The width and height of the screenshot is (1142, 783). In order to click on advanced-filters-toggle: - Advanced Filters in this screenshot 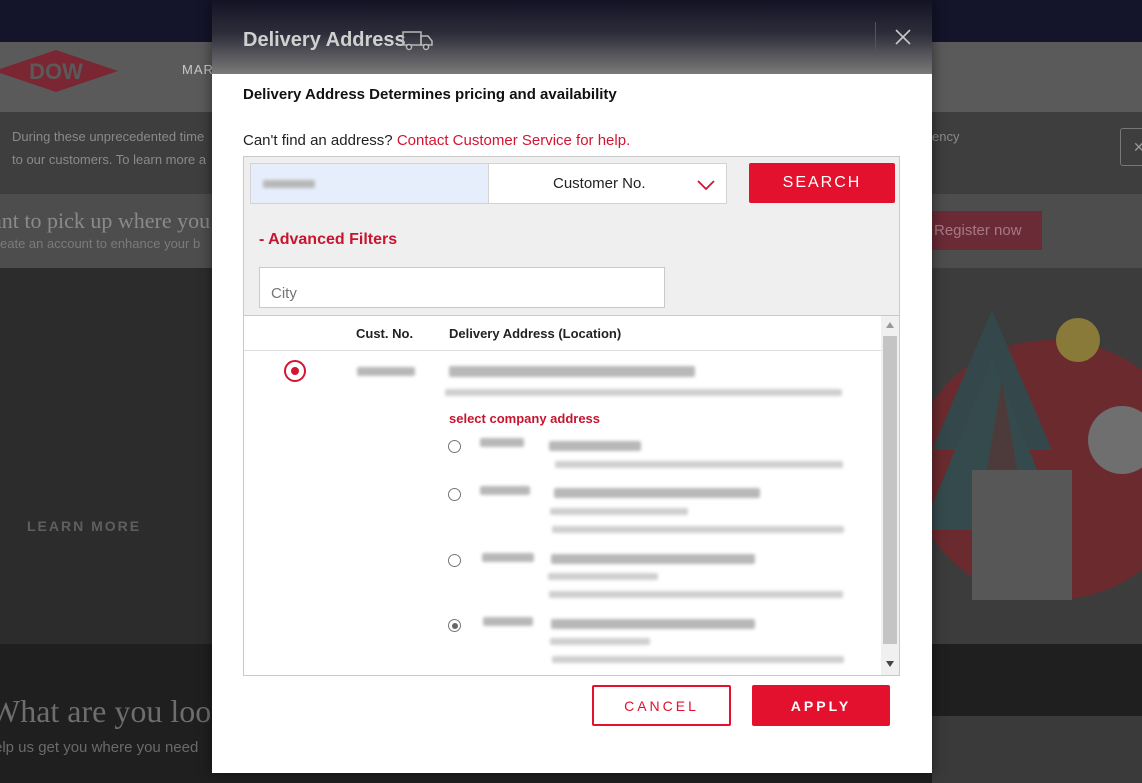, I will do `click(328, 240)`.